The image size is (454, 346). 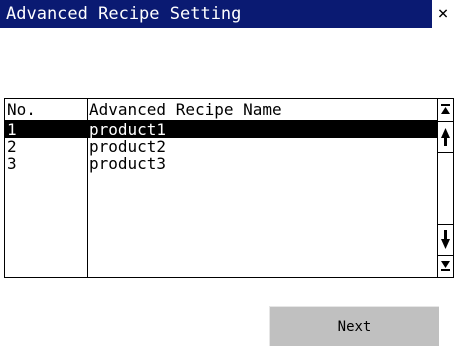 I want to click on row-number: 3, so click(x=12, y=163).